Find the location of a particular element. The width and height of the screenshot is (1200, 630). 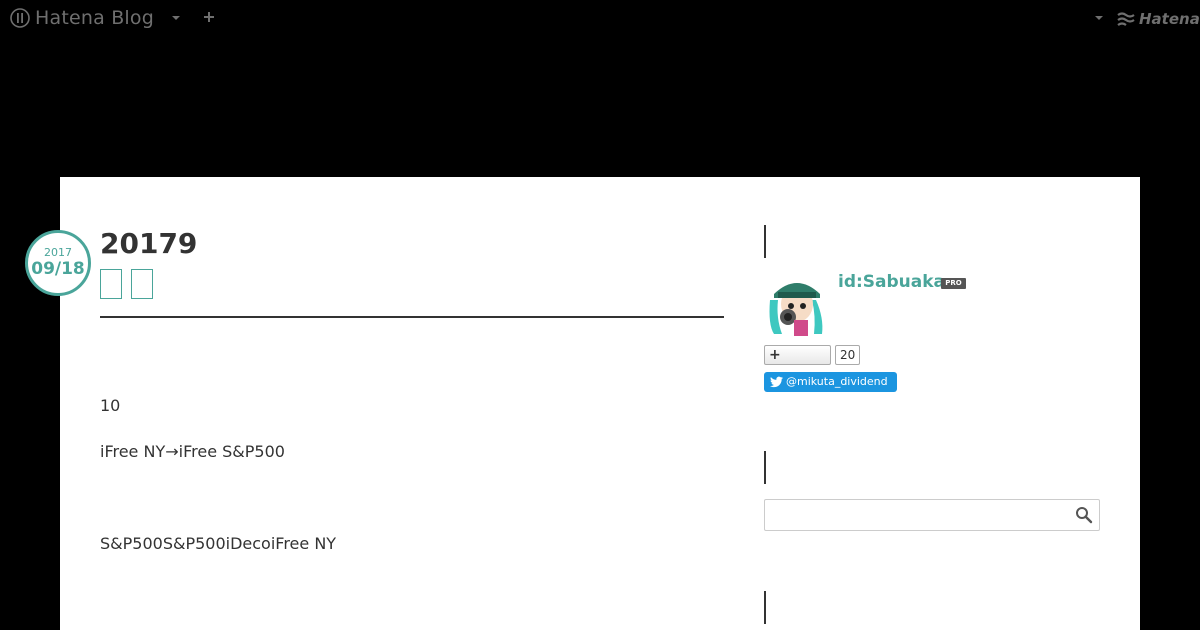

hatena-logo-text: Hatena is located at coordinates (1169, 19).